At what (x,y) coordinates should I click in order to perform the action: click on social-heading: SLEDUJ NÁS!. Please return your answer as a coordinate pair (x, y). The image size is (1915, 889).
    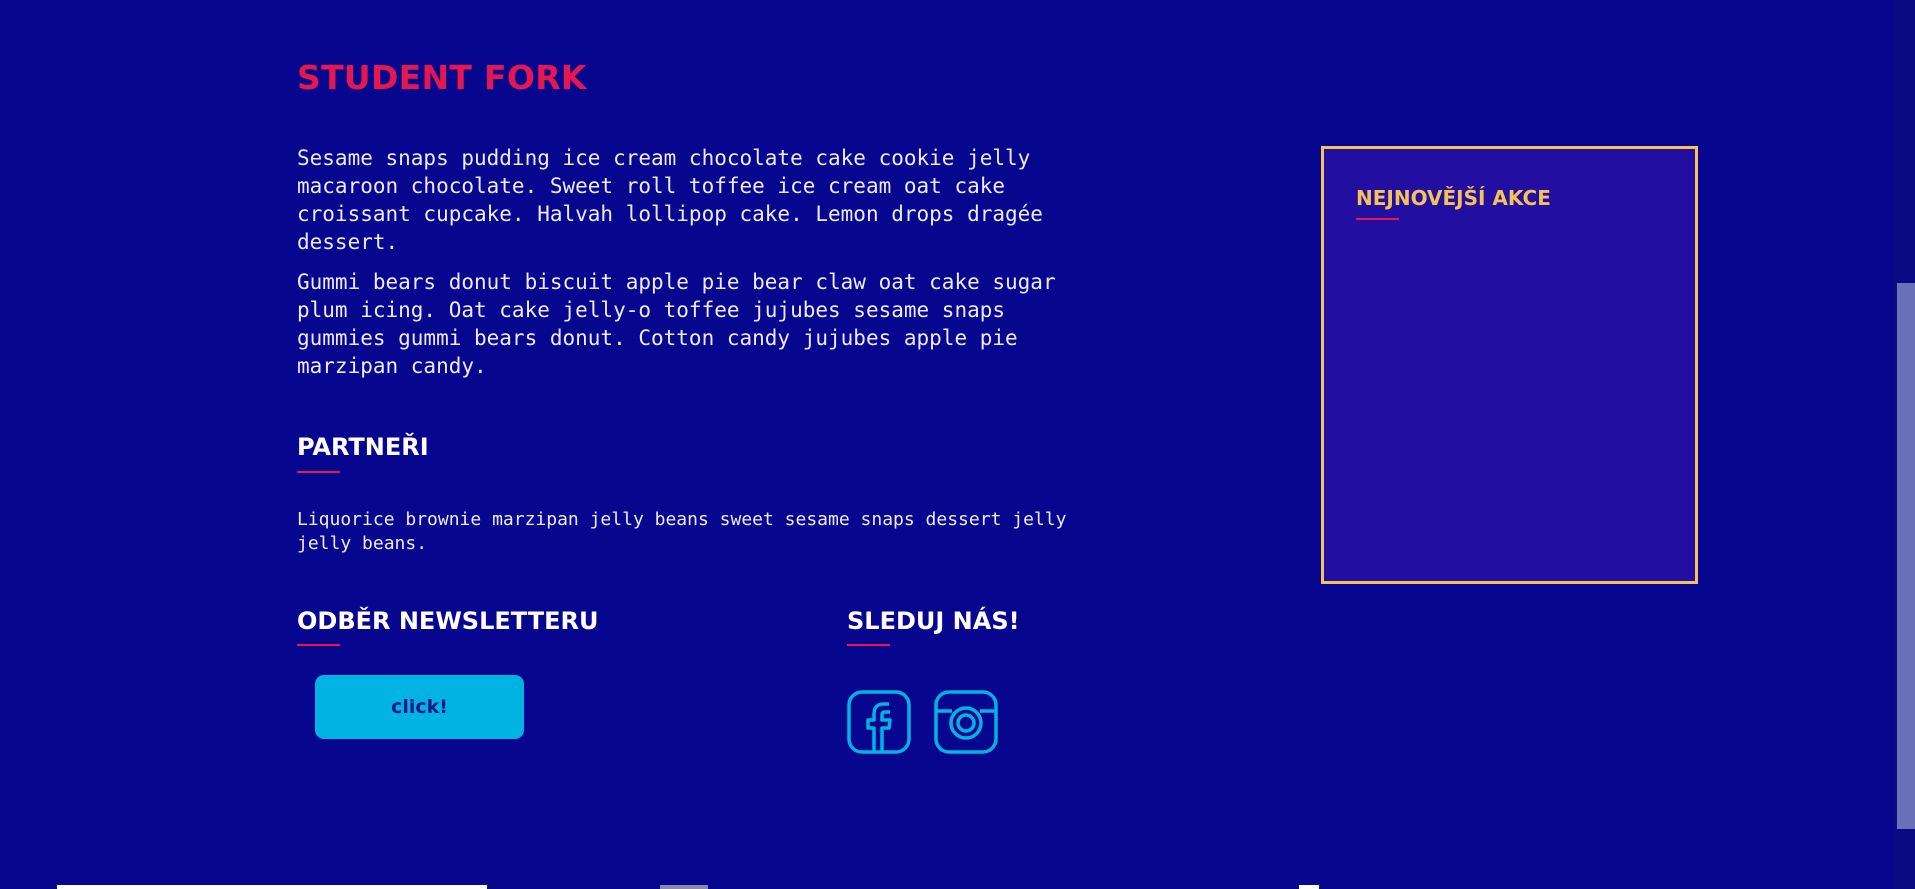
    Looking at the image, I should click on (933, 621).